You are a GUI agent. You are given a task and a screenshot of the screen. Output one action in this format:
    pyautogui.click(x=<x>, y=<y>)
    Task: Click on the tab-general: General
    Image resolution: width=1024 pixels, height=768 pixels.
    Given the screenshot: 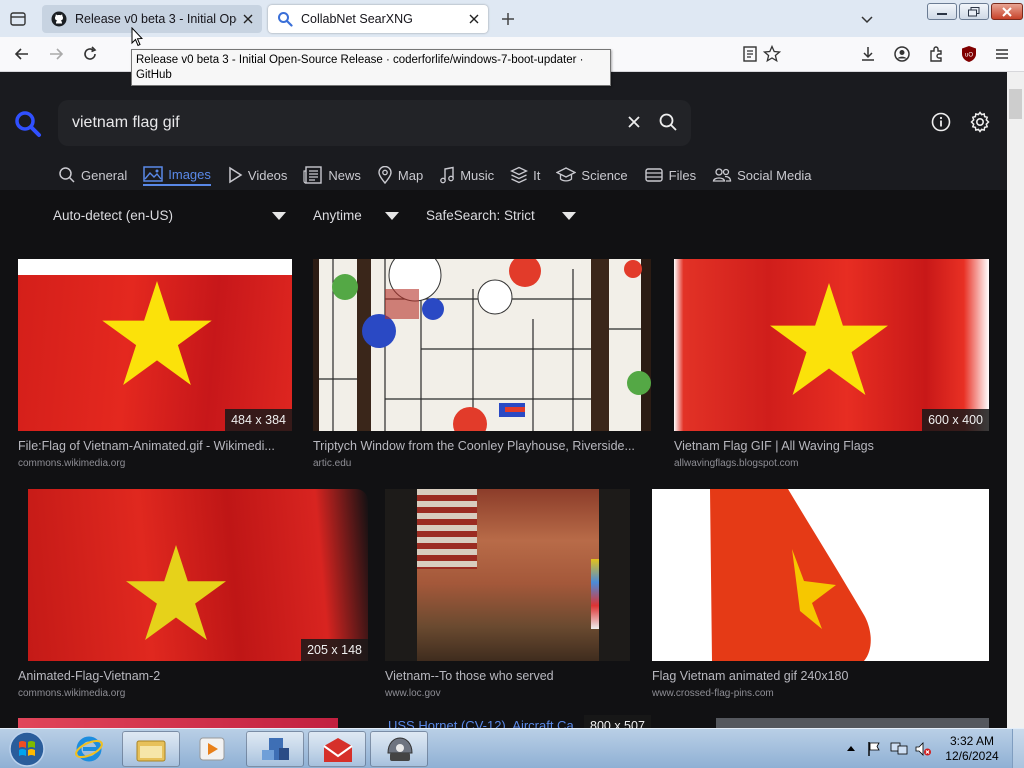 What is the action you would take?
    pyautogui.click(x=92, y=175)
    